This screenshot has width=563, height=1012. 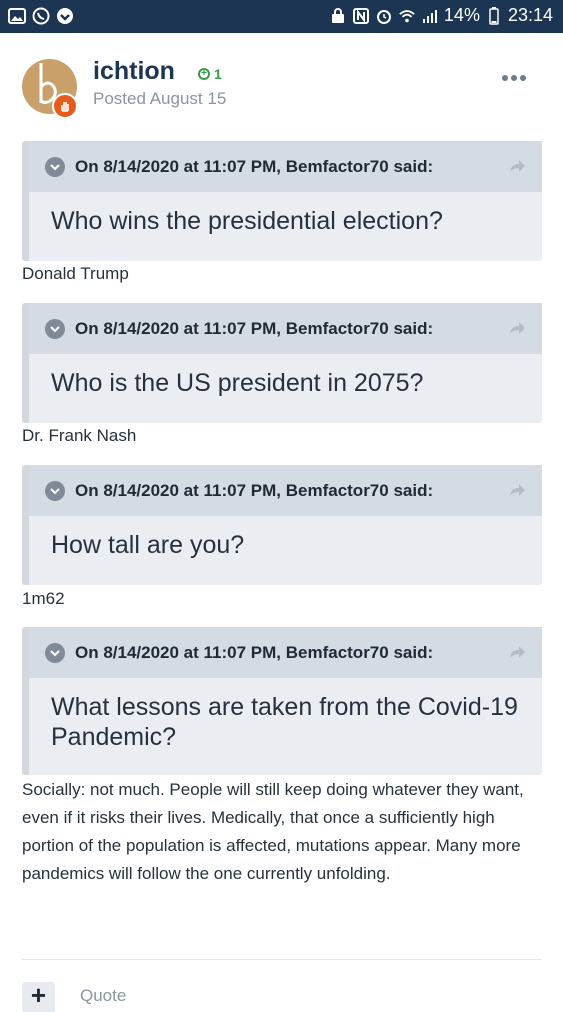 I want to click on clock: 23:14, so click(x=530, y=15).